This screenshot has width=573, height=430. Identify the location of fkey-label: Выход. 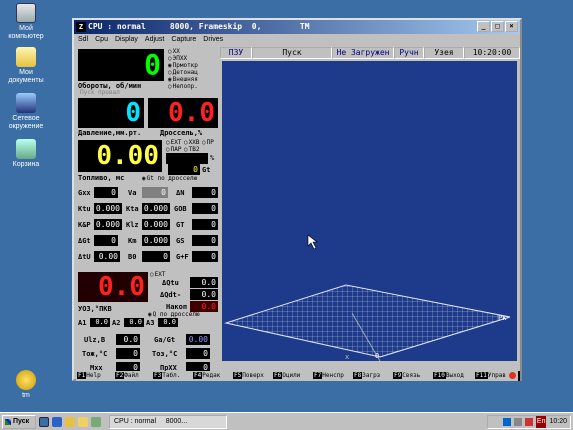
(454, 375).